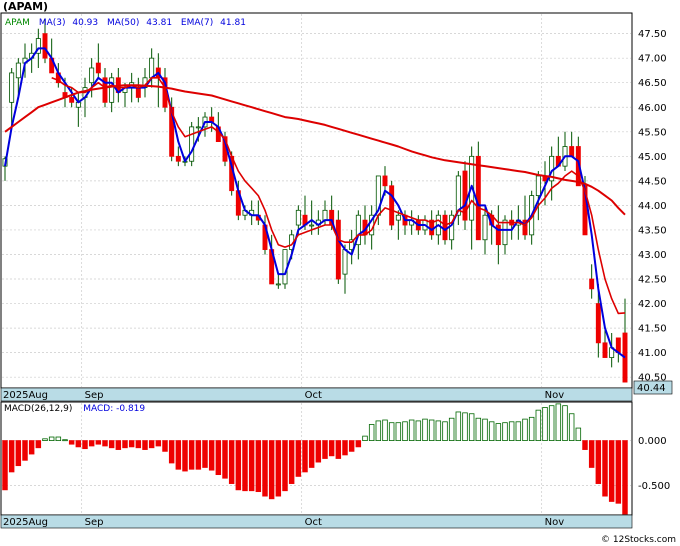 This screenshot has width=680, height=546. Describe the element at coordinates (652, 83) in the screenshot. I see `price-y-tick: 46.50` at that location.